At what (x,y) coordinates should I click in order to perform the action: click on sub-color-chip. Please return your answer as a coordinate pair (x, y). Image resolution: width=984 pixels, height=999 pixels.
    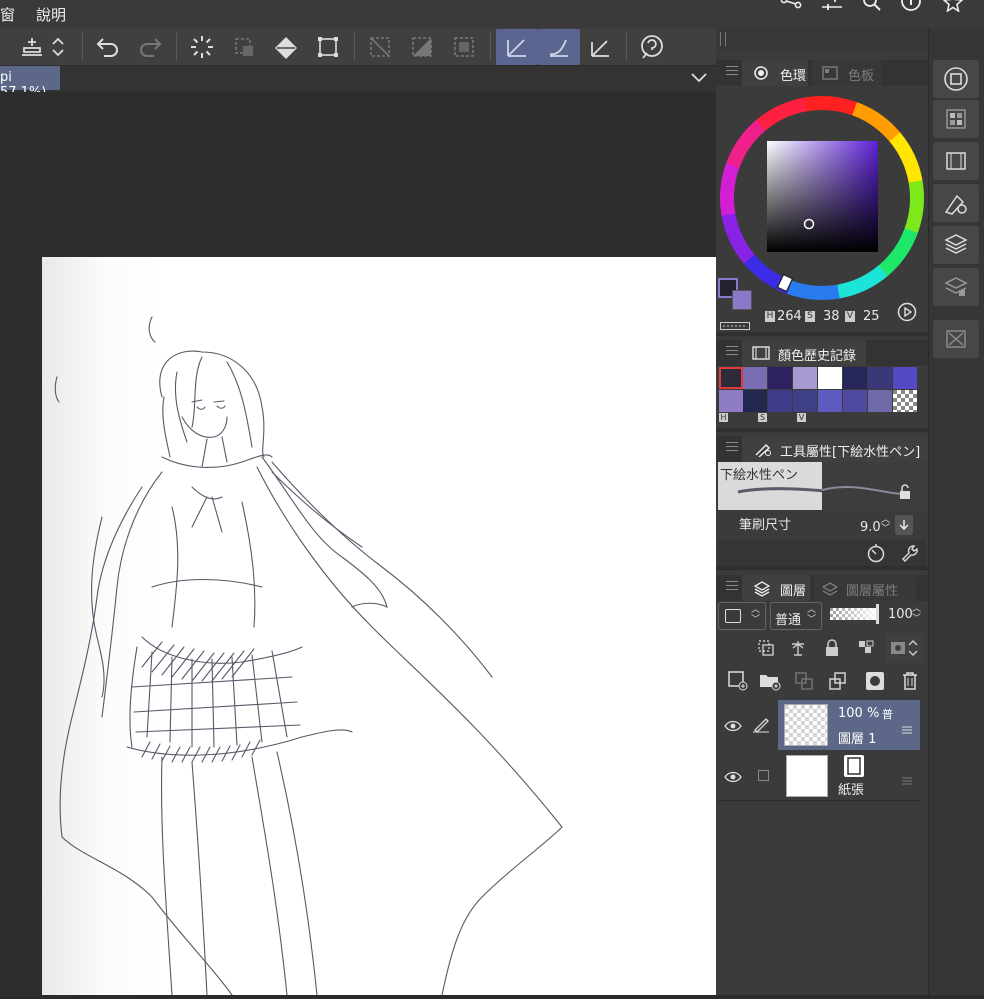
    Looking at the image, I should click on (742, 300).